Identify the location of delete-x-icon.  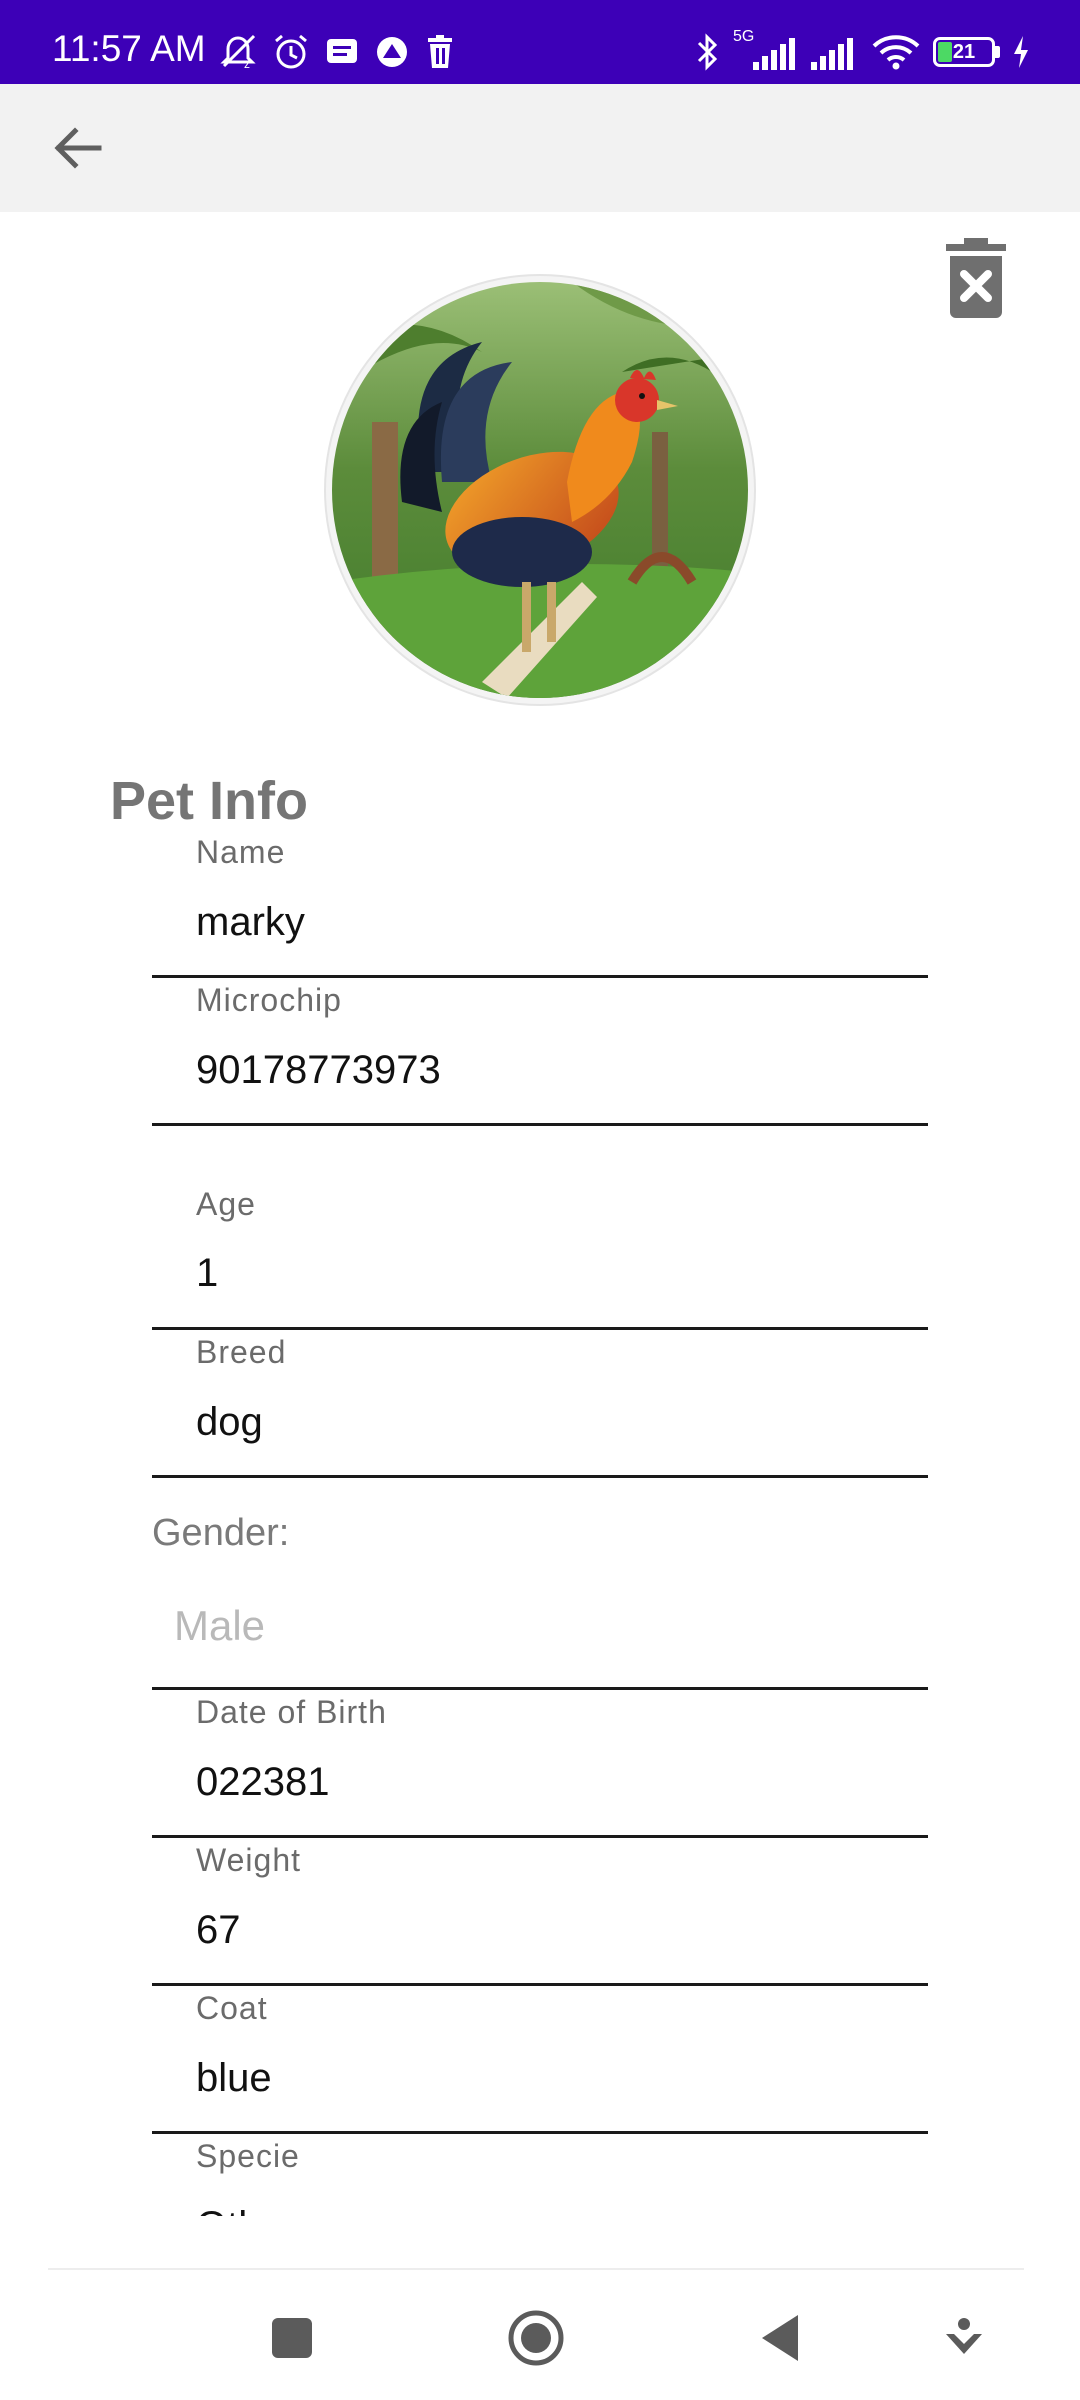
(976, 278).